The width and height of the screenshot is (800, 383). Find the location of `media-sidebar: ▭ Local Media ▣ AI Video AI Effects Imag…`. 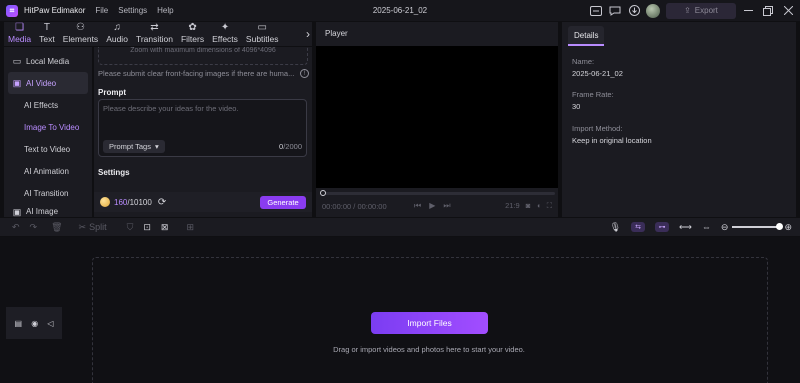

media-sidebar: ▭ Local Media ▣ AI Video AI Effects Imag… is located at coordinates (48, 132).